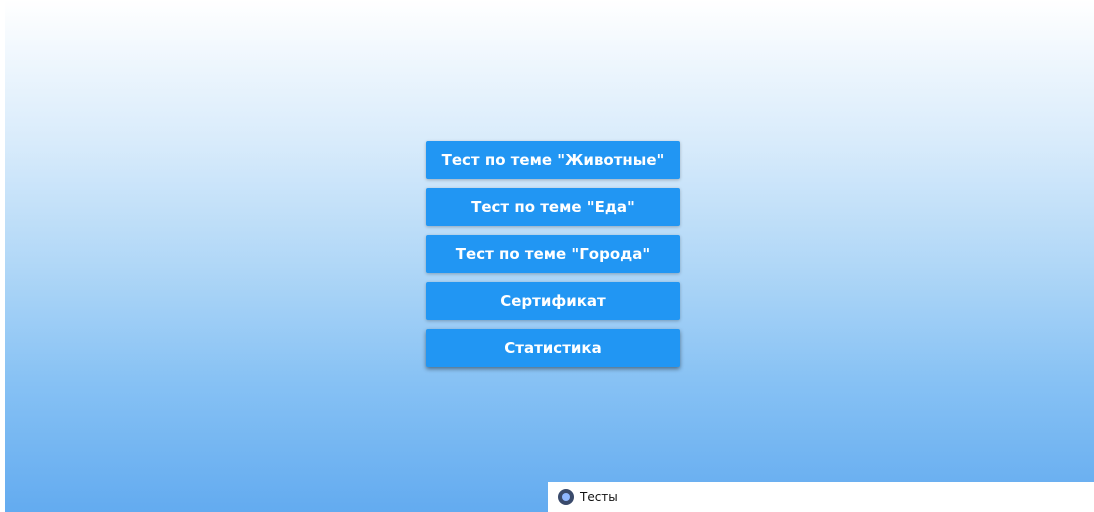  I want to click on test-cities-button: Тест по теме "Города", so click(553, 254).